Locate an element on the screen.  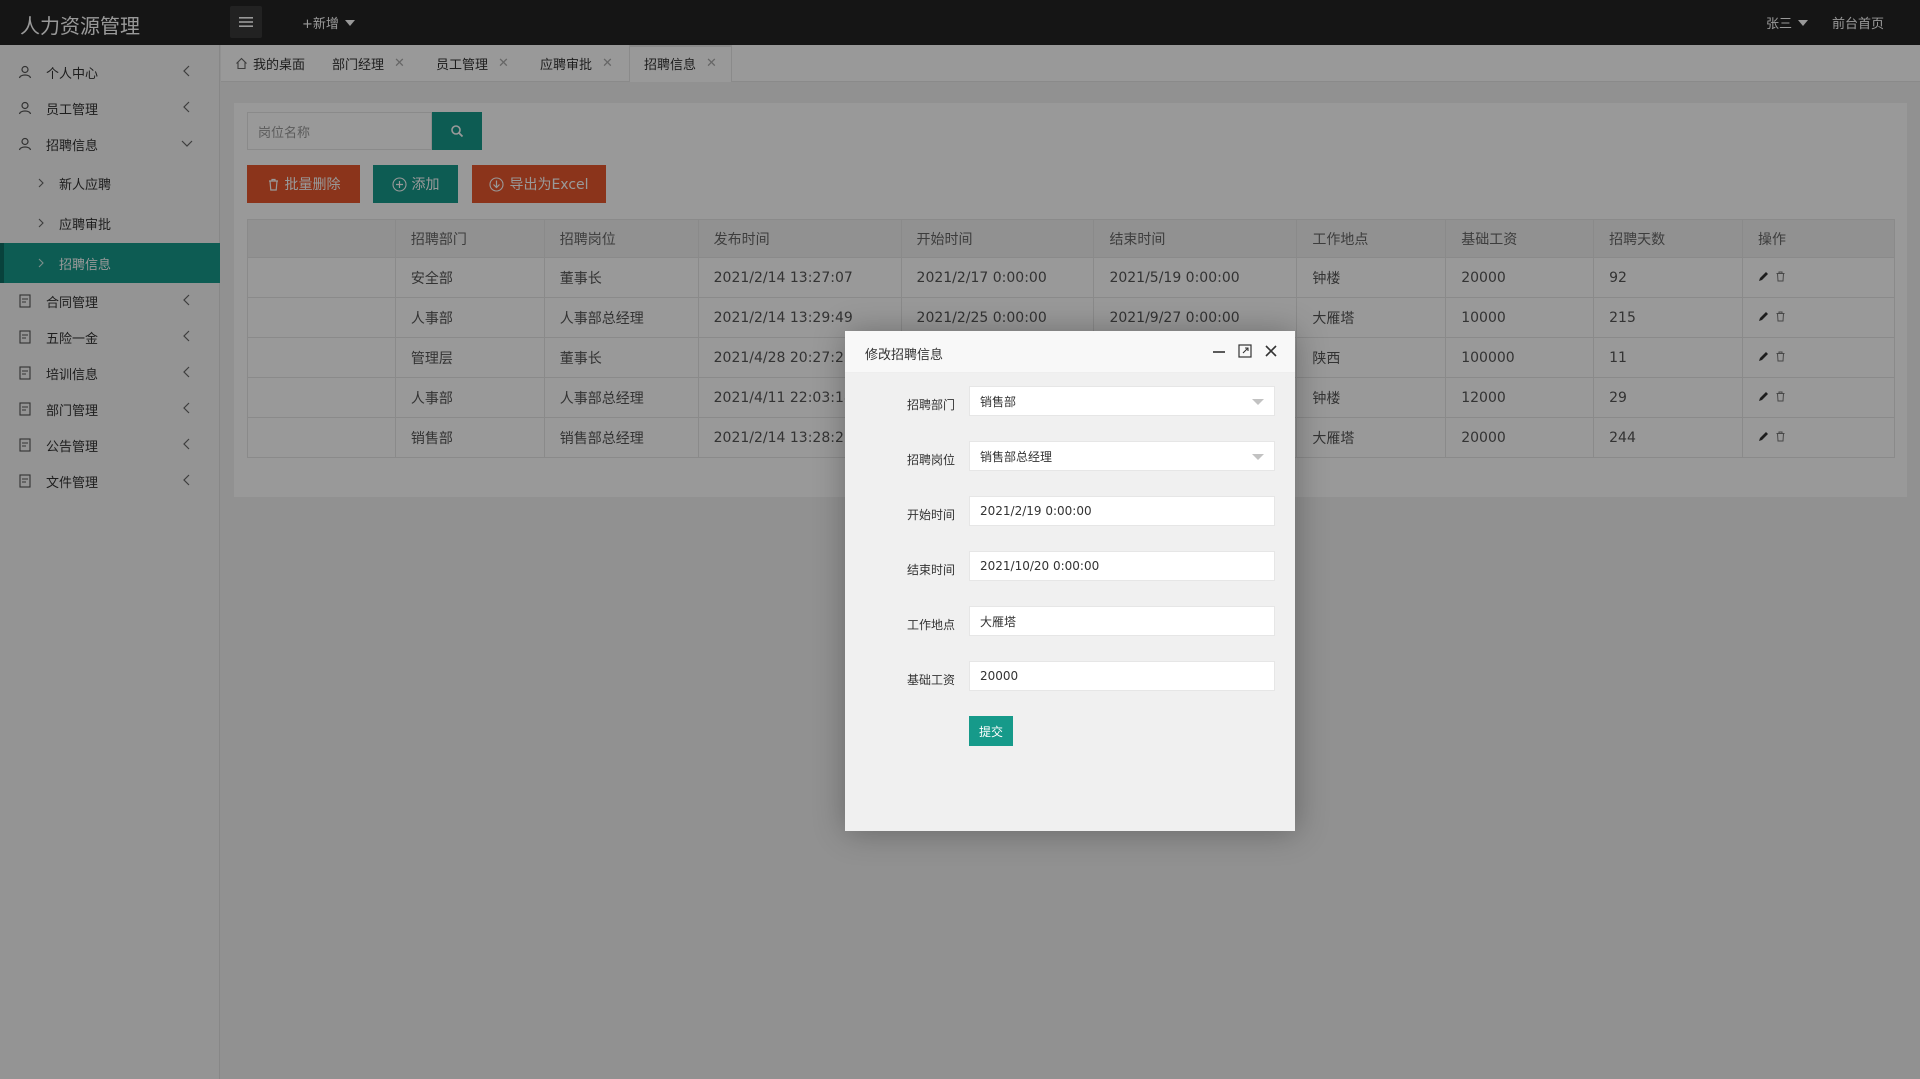
field-label: 基础工资 is located at coordinates (930, 680).